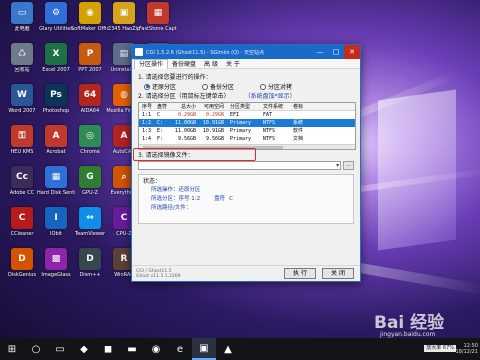 Image resolution: width=480 pixels, height=360 pixels. Describe the element at coordinates (90, 152) in the screenshot. I see `desktop-icon-label: Chrome` at that location.